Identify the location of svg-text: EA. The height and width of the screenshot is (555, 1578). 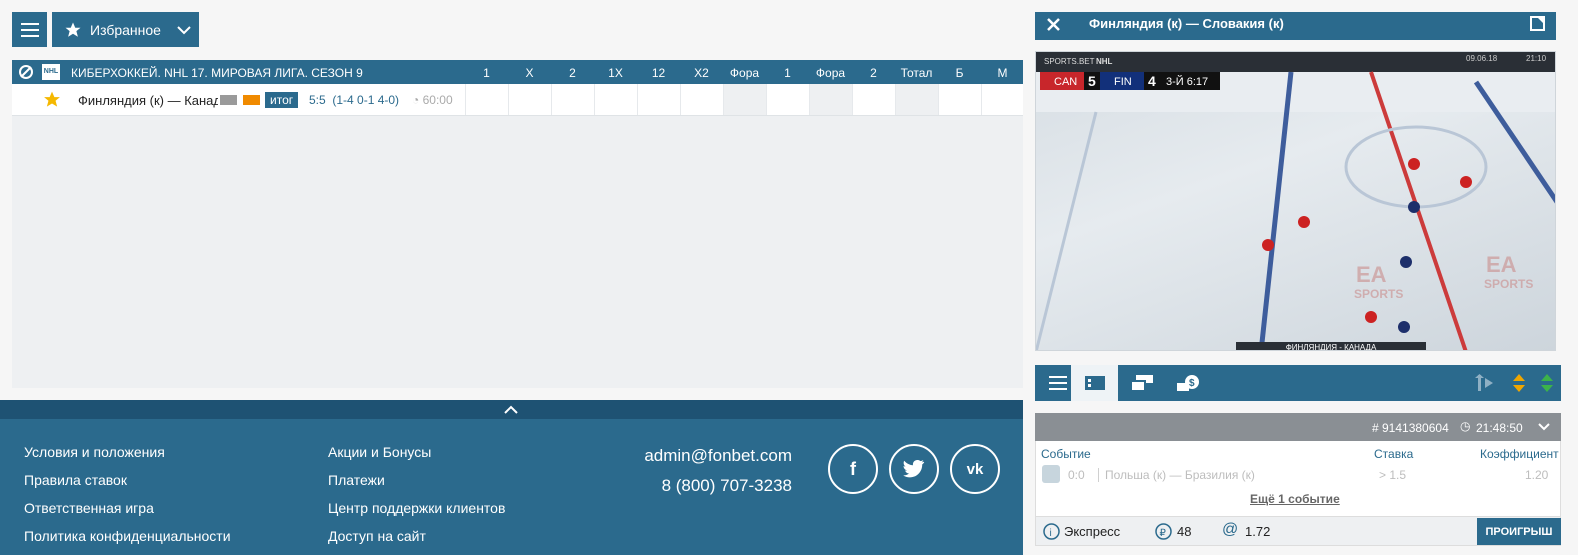
(1501, 264).